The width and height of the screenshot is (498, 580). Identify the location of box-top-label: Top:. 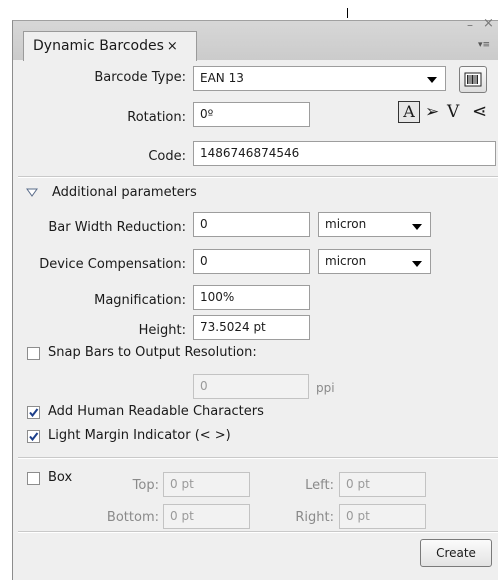
(145, 485).